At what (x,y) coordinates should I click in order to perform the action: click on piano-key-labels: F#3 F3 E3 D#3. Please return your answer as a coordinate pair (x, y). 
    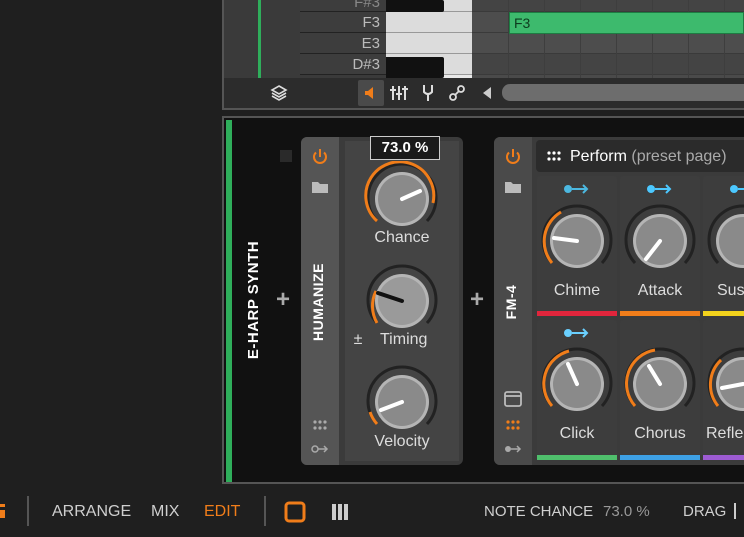
    Looking at the image, I should click on (343, 39).